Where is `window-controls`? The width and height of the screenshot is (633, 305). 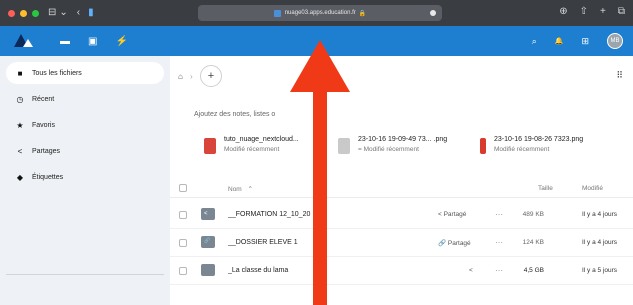 window-controls is located at coordinates (23, 13).